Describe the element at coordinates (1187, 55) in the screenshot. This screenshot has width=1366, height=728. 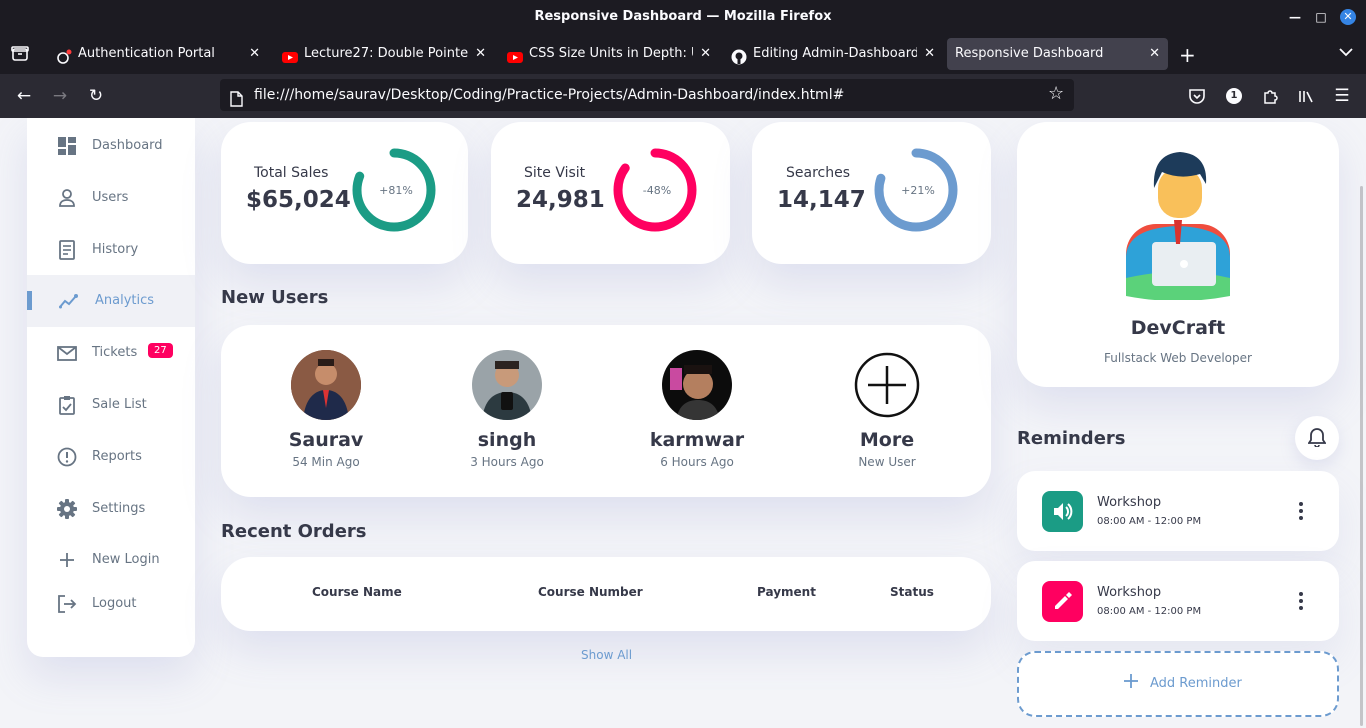
I see `new-tab-icon: +` at that location.